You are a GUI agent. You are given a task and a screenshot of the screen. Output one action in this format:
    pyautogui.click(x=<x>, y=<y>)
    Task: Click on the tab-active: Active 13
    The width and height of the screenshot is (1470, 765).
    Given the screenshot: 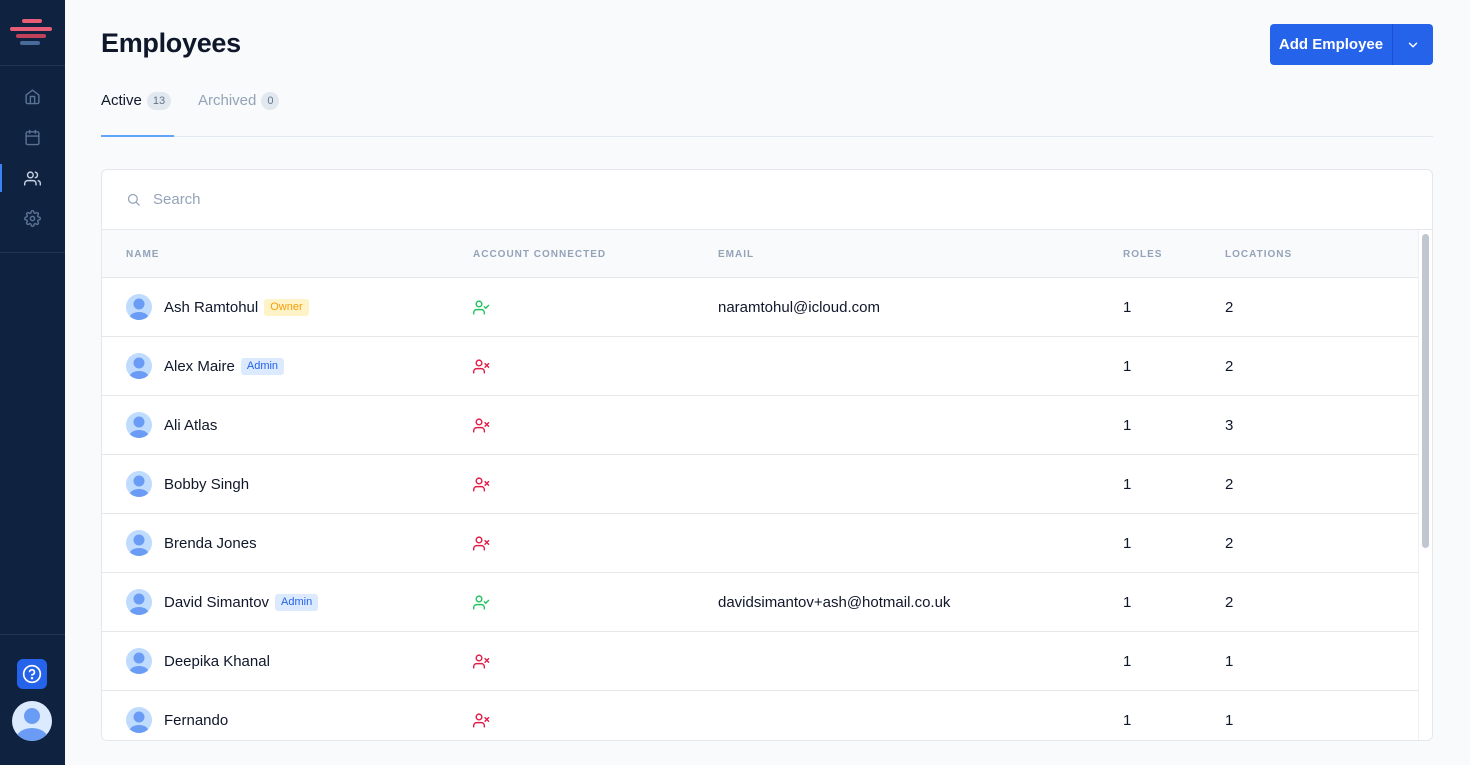 What is the action you would take?
    pyautogui.click(x=137, y=110)
    